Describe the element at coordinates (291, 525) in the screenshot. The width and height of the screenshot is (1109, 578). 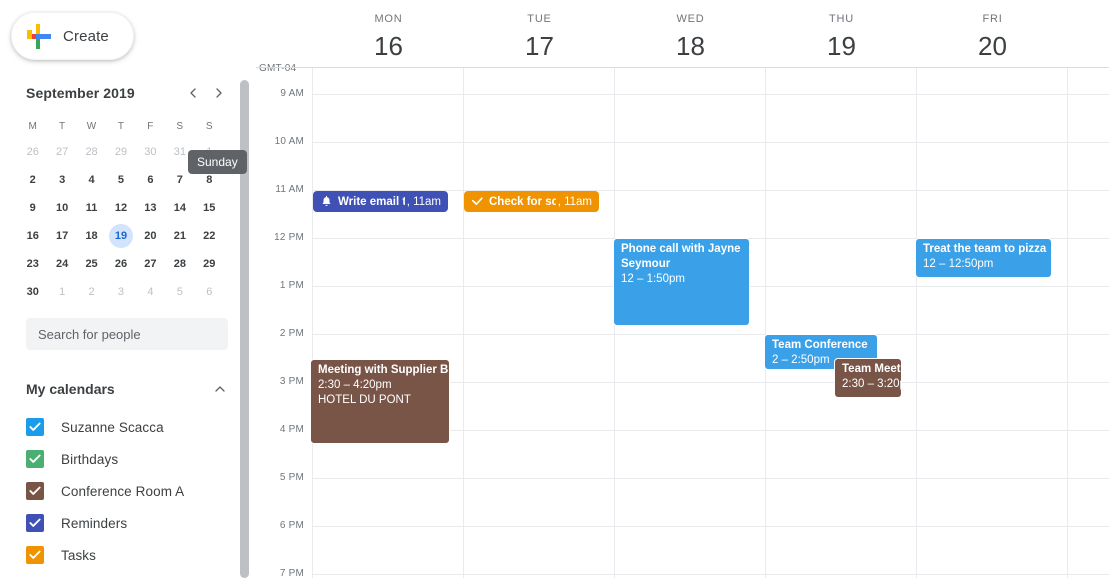
I see `hour-label: 6 PM` at that location.